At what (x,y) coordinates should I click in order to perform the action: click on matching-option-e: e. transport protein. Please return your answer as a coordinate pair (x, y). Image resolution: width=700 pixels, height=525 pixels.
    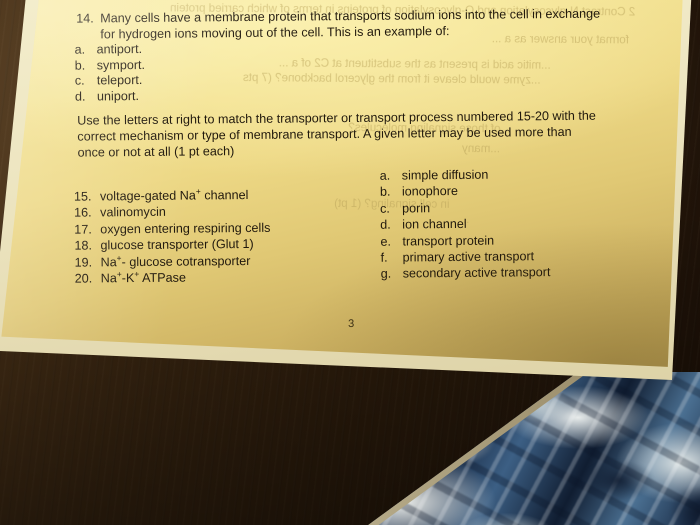
    Looking at the image, I should click on (465, 241).